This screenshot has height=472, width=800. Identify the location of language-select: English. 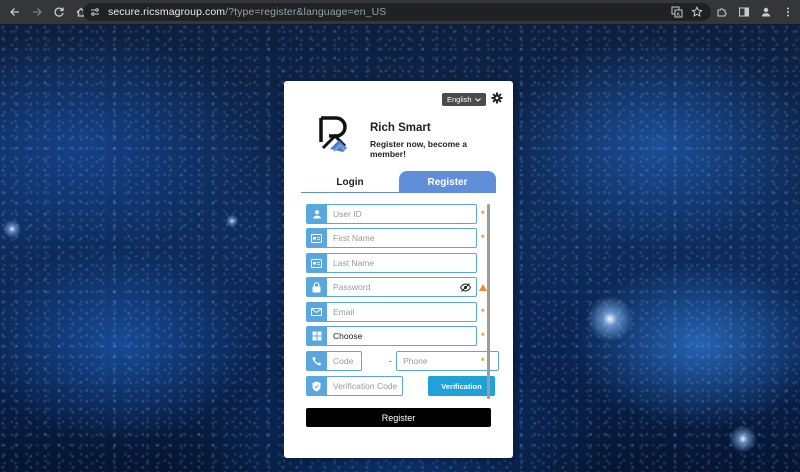
(464, 99).